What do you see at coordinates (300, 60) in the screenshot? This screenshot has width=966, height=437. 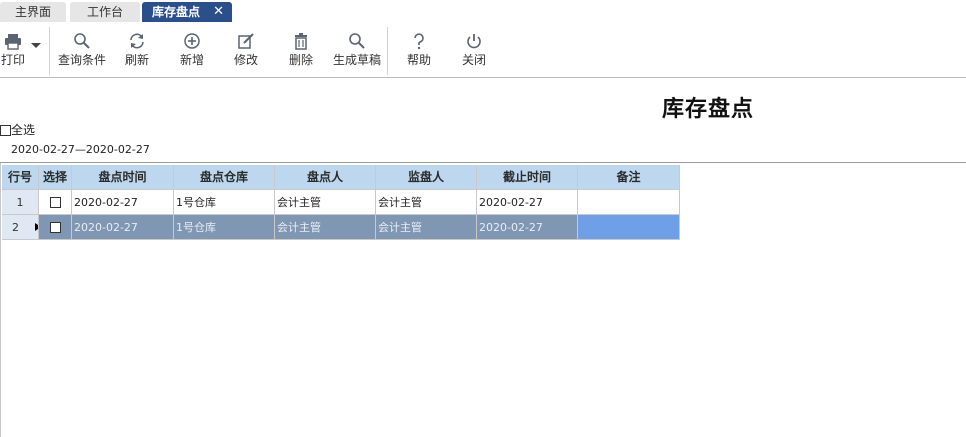 I see `delete-label: 删除` at bounding box center [300, 60].